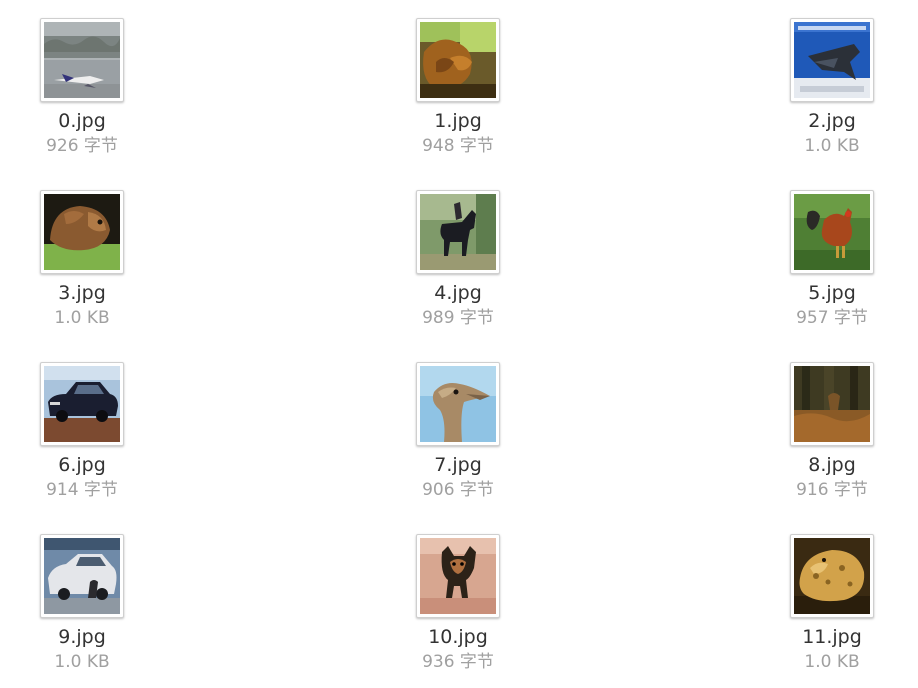 The height and width of the screenshot is (688, 918). I want to click on file-name: 2.jpg, so click(832, 121).